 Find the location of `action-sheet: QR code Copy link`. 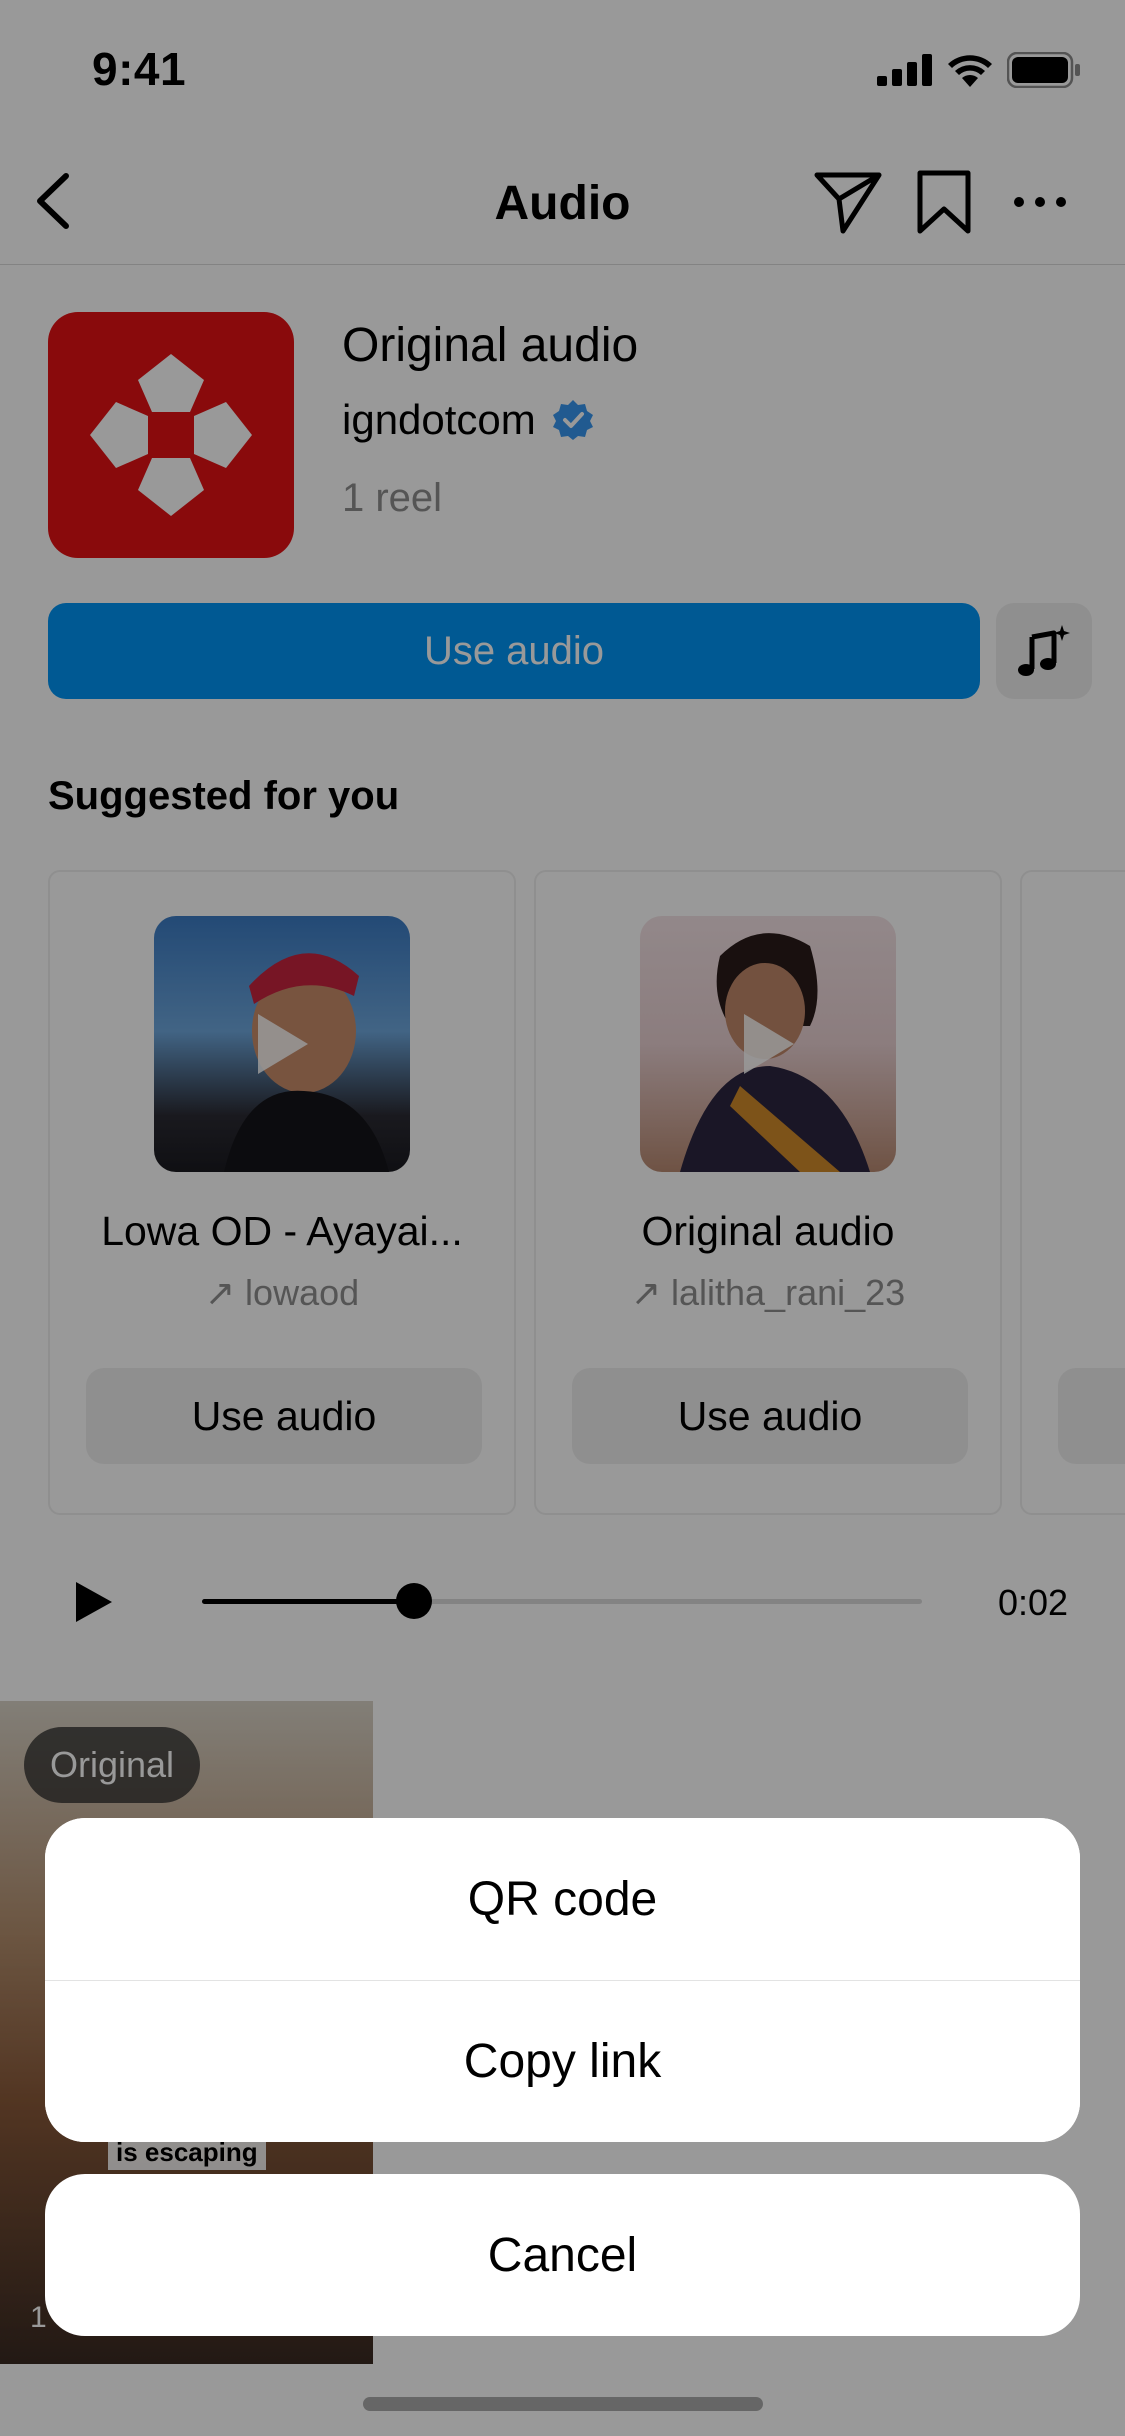

action-sheet: QR code Copy link is located at coordinates (562, 1980).